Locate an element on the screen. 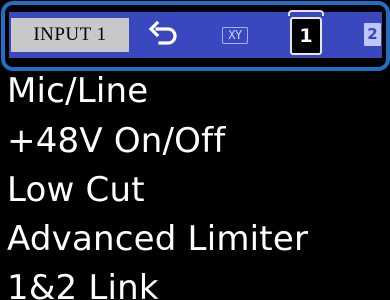 The image size is (390, 300). return-arrow-icon is located at coordinates (165, 35).